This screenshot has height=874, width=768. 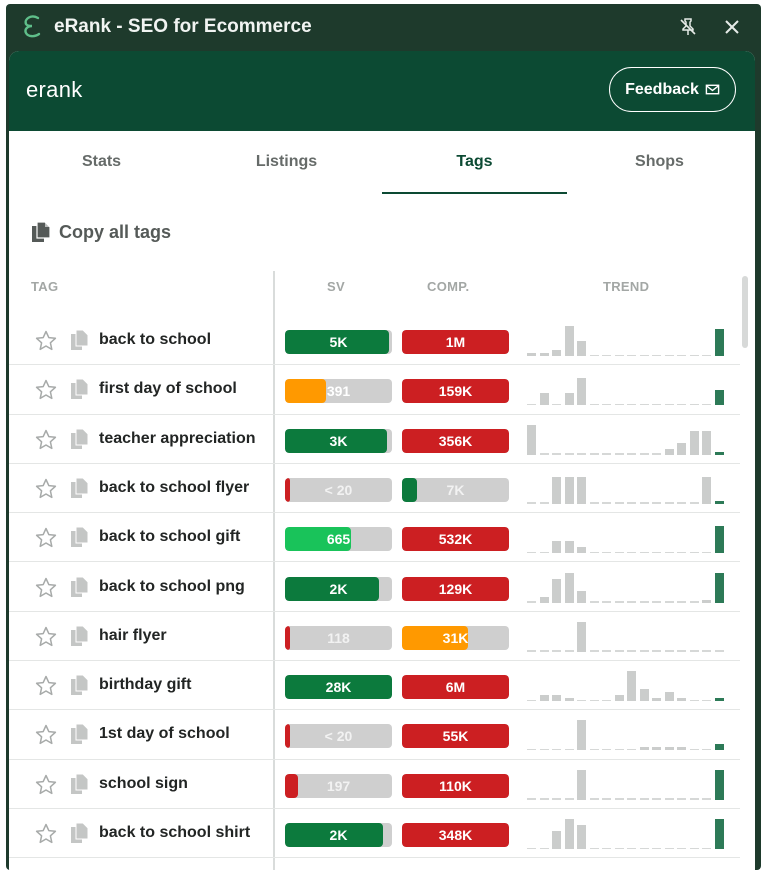 I want to click on comp-bar: 7K, so click(x=455, y=489).